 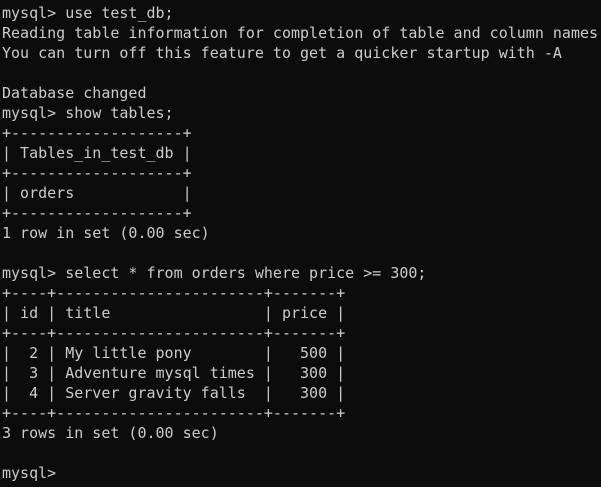 I want to click on table-row: | orders |, so click(x=97, y=193).